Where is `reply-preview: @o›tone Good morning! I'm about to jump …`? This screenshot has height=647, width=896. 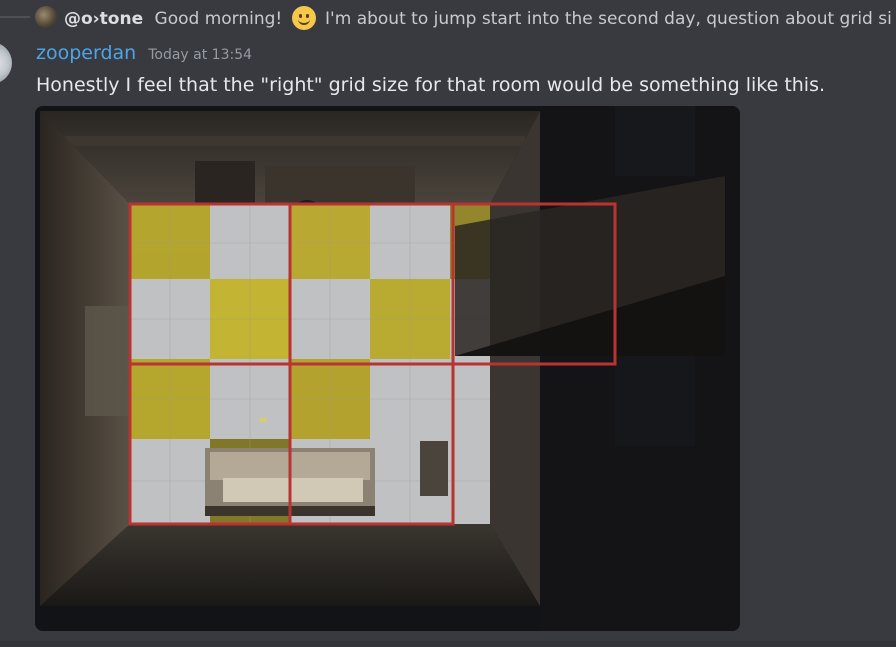
reply-preview: @o›tone Good morning! I'm about to jump … is located at coordinates (448, 17).